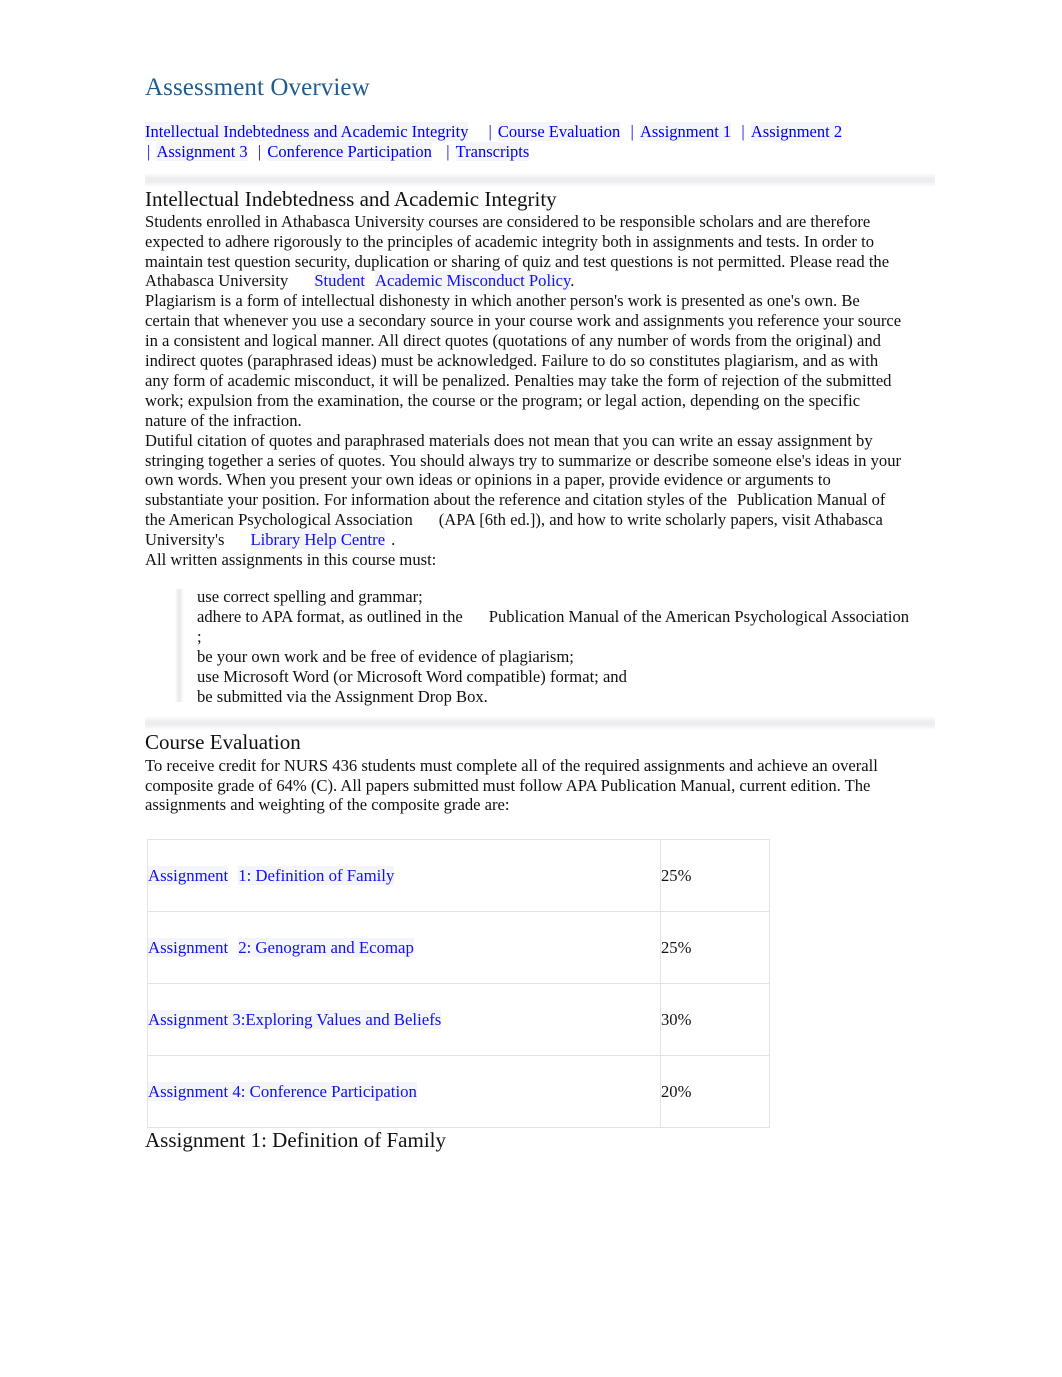 This screenshot has height=1377, width=1062. What do you see at coordinates (295, 1140) in the screenshot?
I see `heading-assignment-1: Assignment 1: Definition of Family` at bounding box center [295, 1140].